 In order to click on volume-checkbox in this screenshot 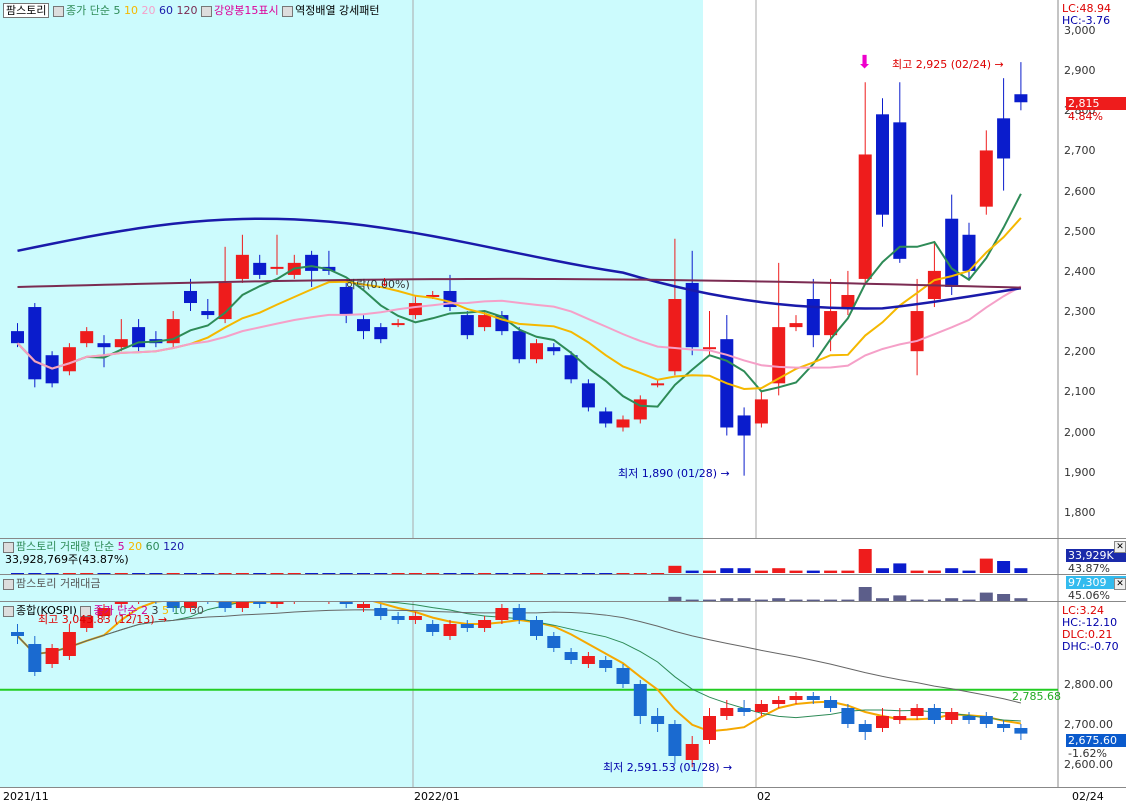, I will do `click(8, 547)`.